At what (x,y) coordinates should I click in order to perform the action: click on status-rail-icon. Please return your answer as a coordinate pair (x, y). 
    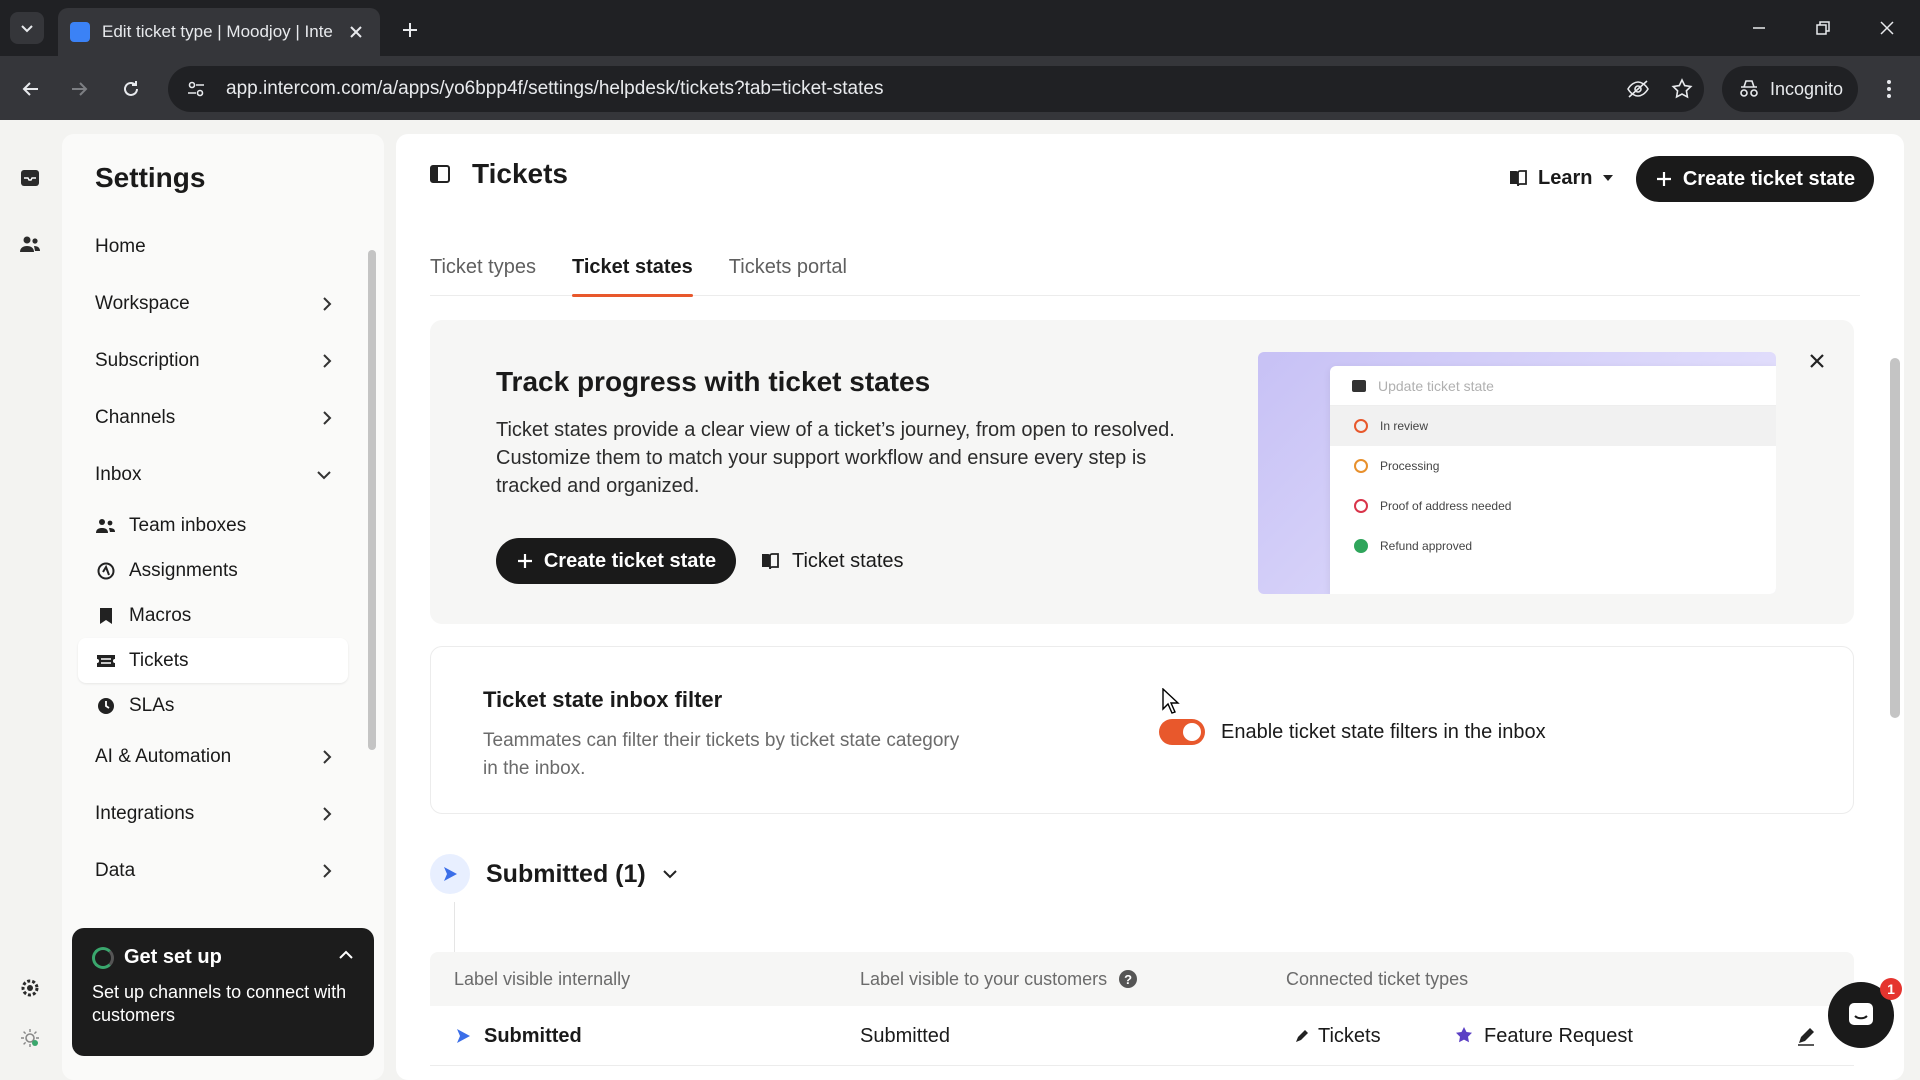
    Looking at the image, I should click on (30, 1038).